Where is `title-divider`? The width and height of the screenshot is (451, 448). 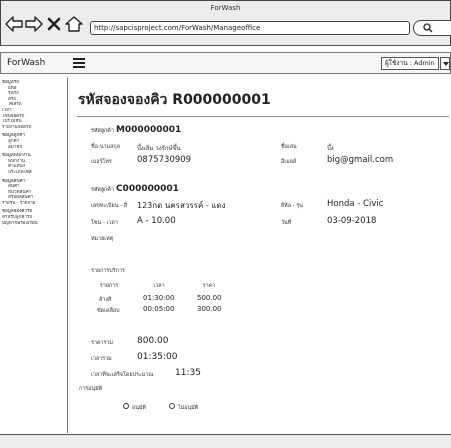
title-divider is located at coordinates (263, 116).